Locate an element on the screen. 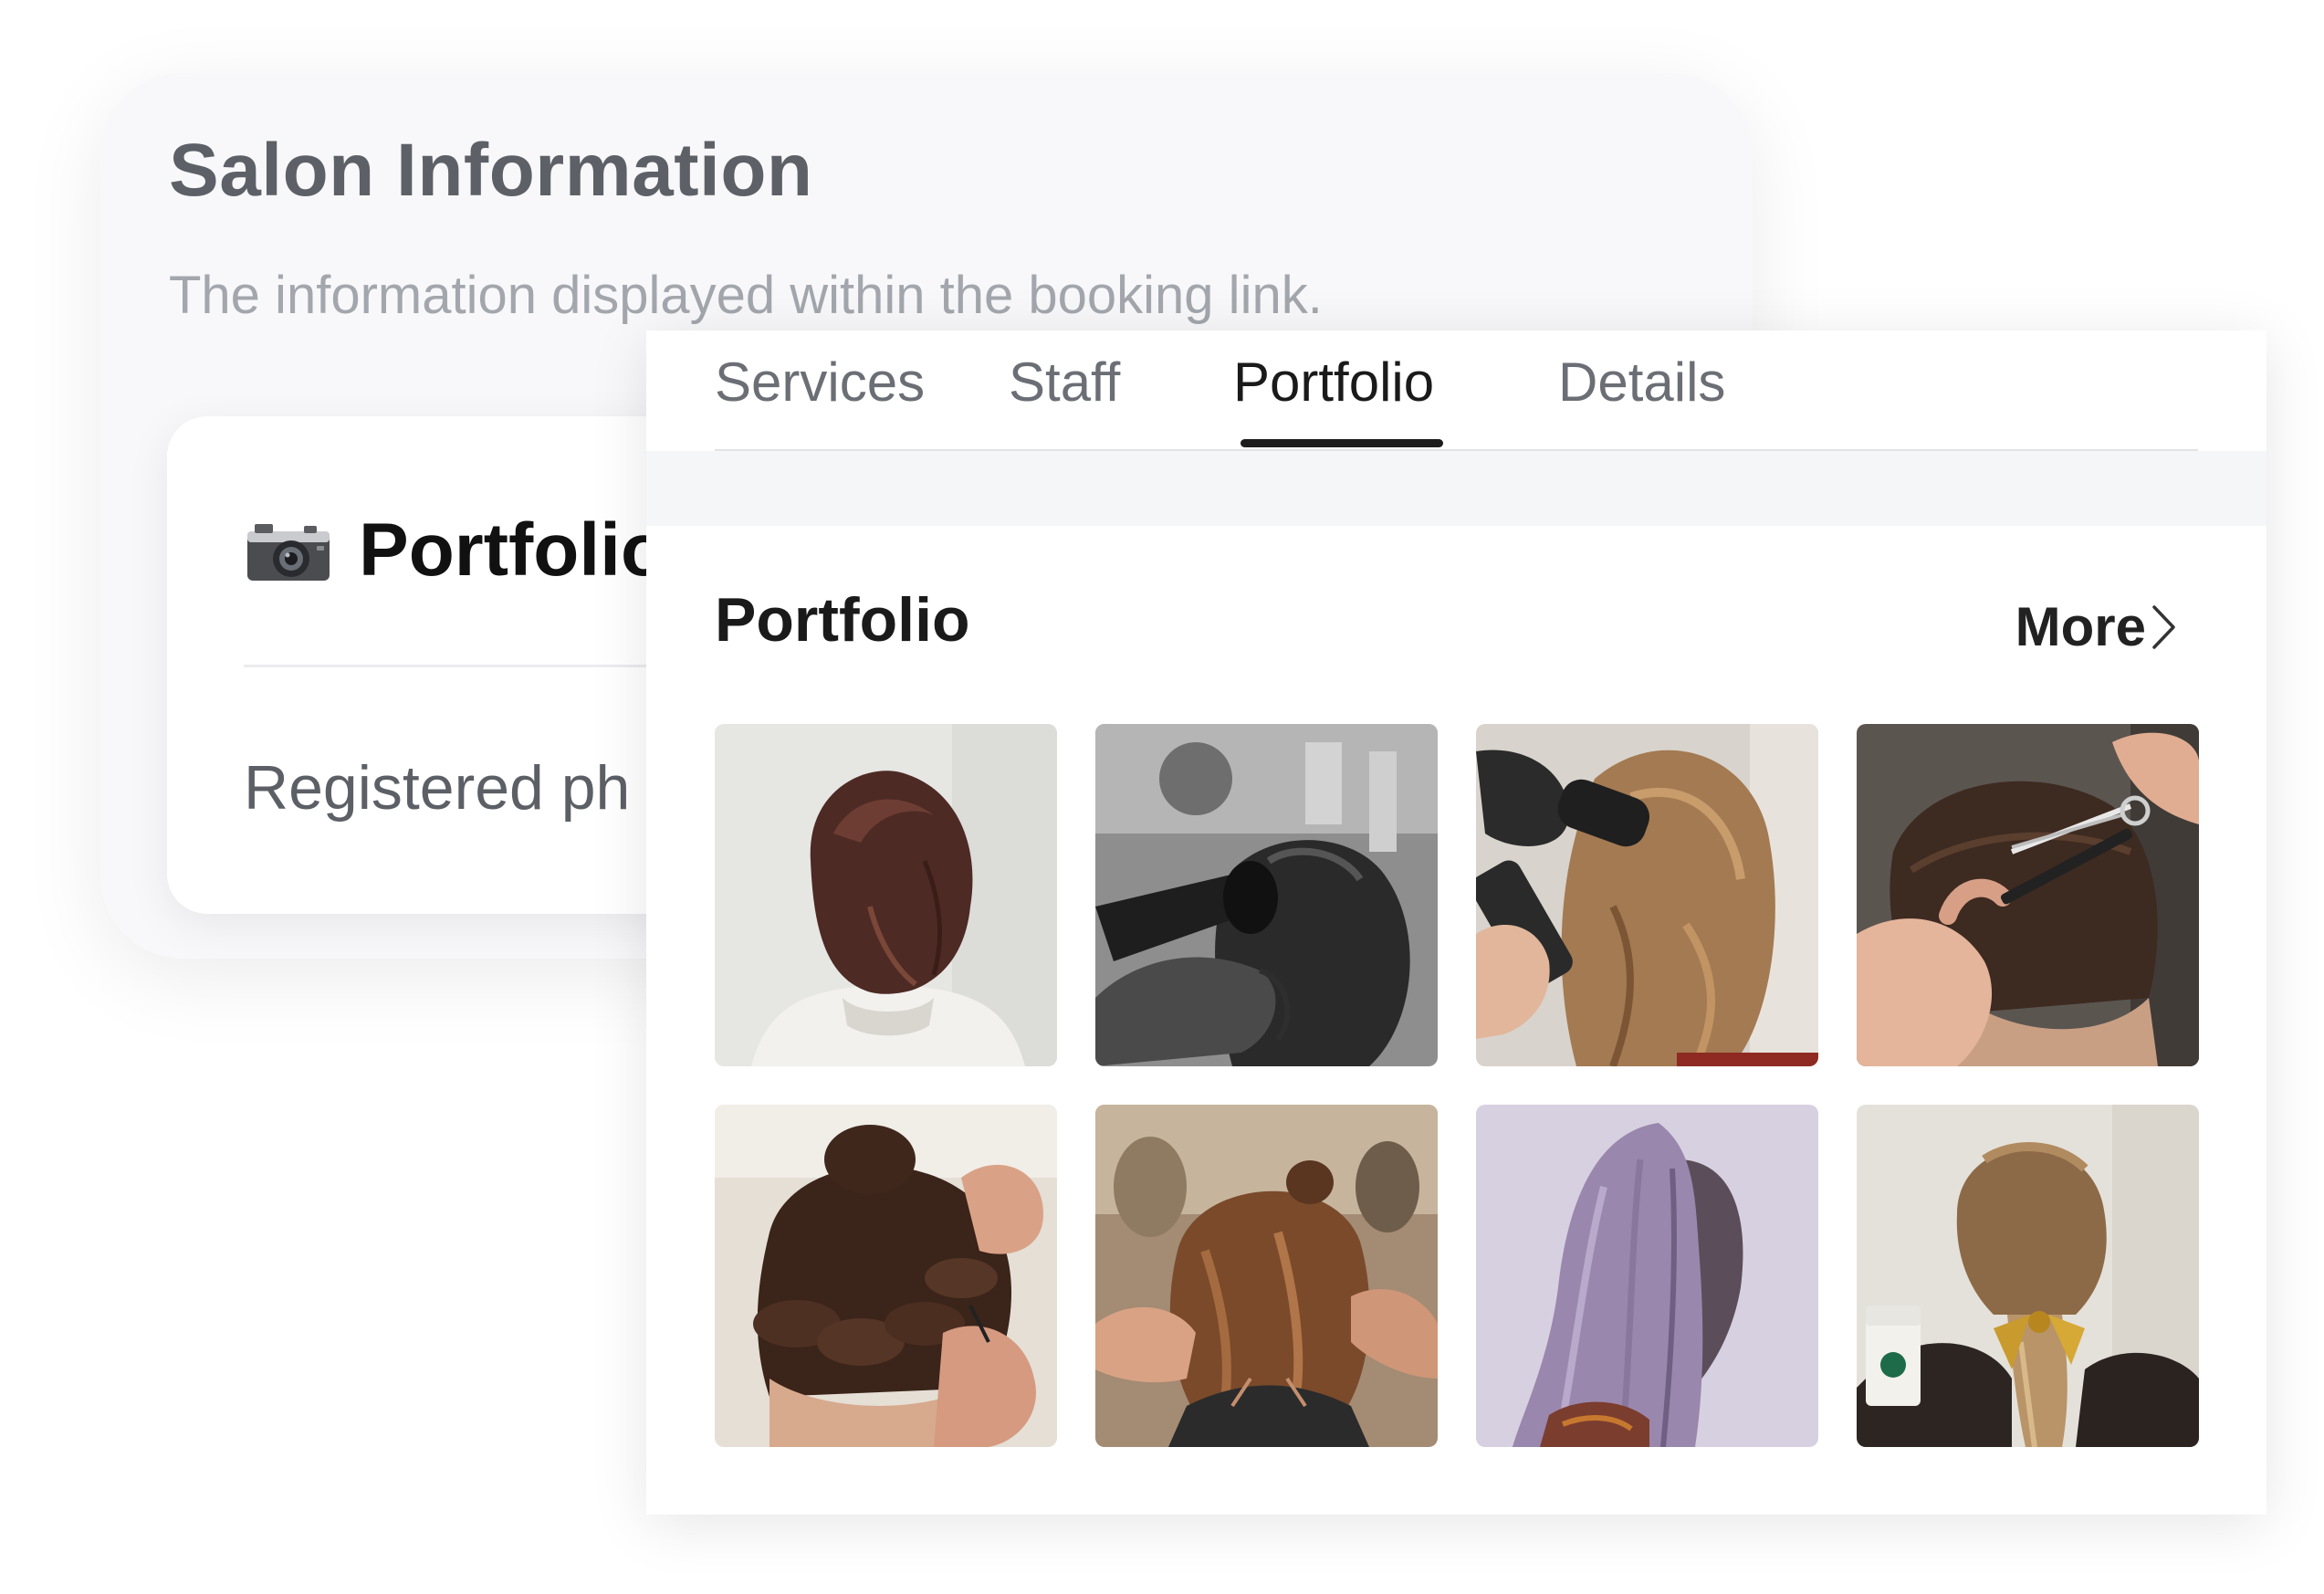 This screenshot has height=1594, width=2324. blow-dry-photo is located at coordinates (1267, 895).